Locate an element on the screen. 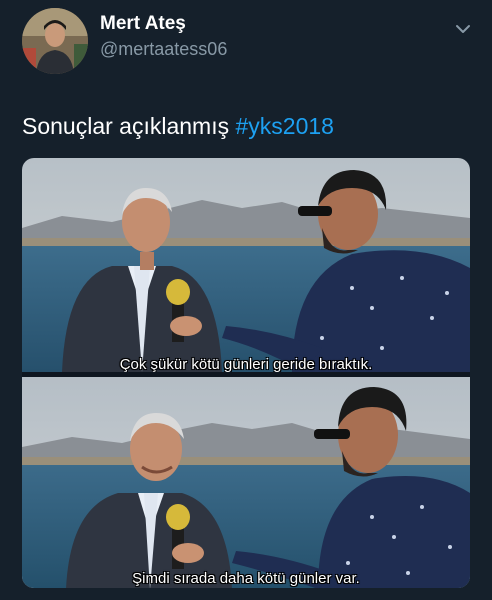 The height and width of the screenshot is (600, 492). tweet-text: Sonuçlar açıklanmış #yks2018 is located at coordinates (178, 126).